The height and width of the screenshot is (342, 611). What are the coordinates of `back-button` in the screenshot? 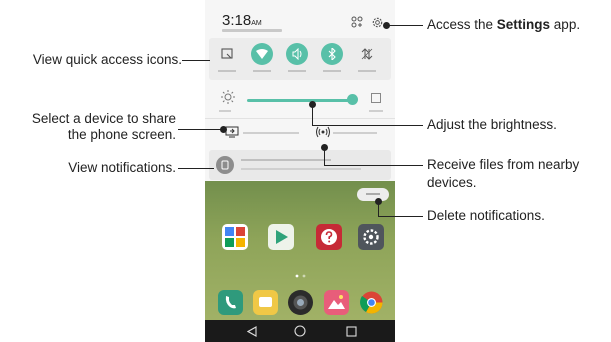 It's located at (252, 331).